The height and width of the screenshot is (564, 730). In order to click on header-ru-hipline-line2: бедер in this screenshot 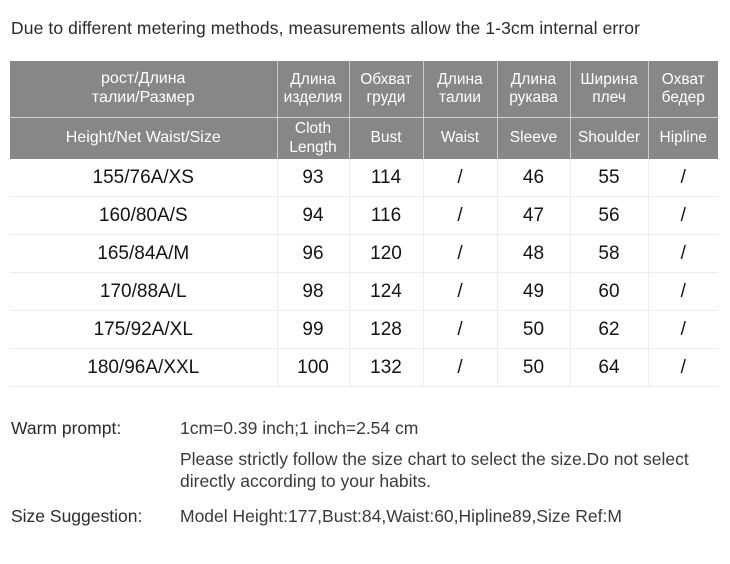, I will do `click(683, 97)`.